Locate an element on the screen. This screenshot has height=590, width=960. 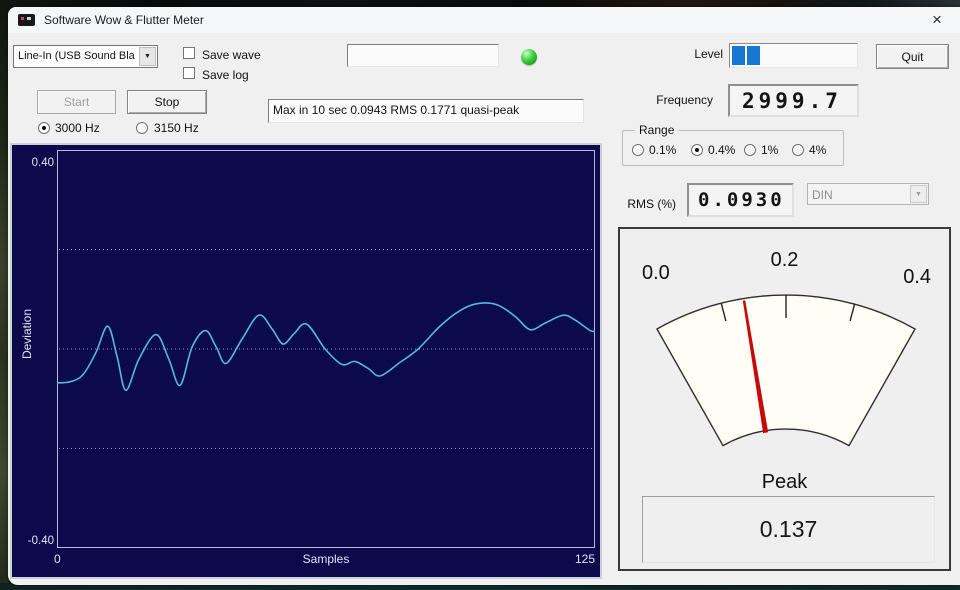
y-axis-tick-top: 0.40 is located at coordinates (42, 163).